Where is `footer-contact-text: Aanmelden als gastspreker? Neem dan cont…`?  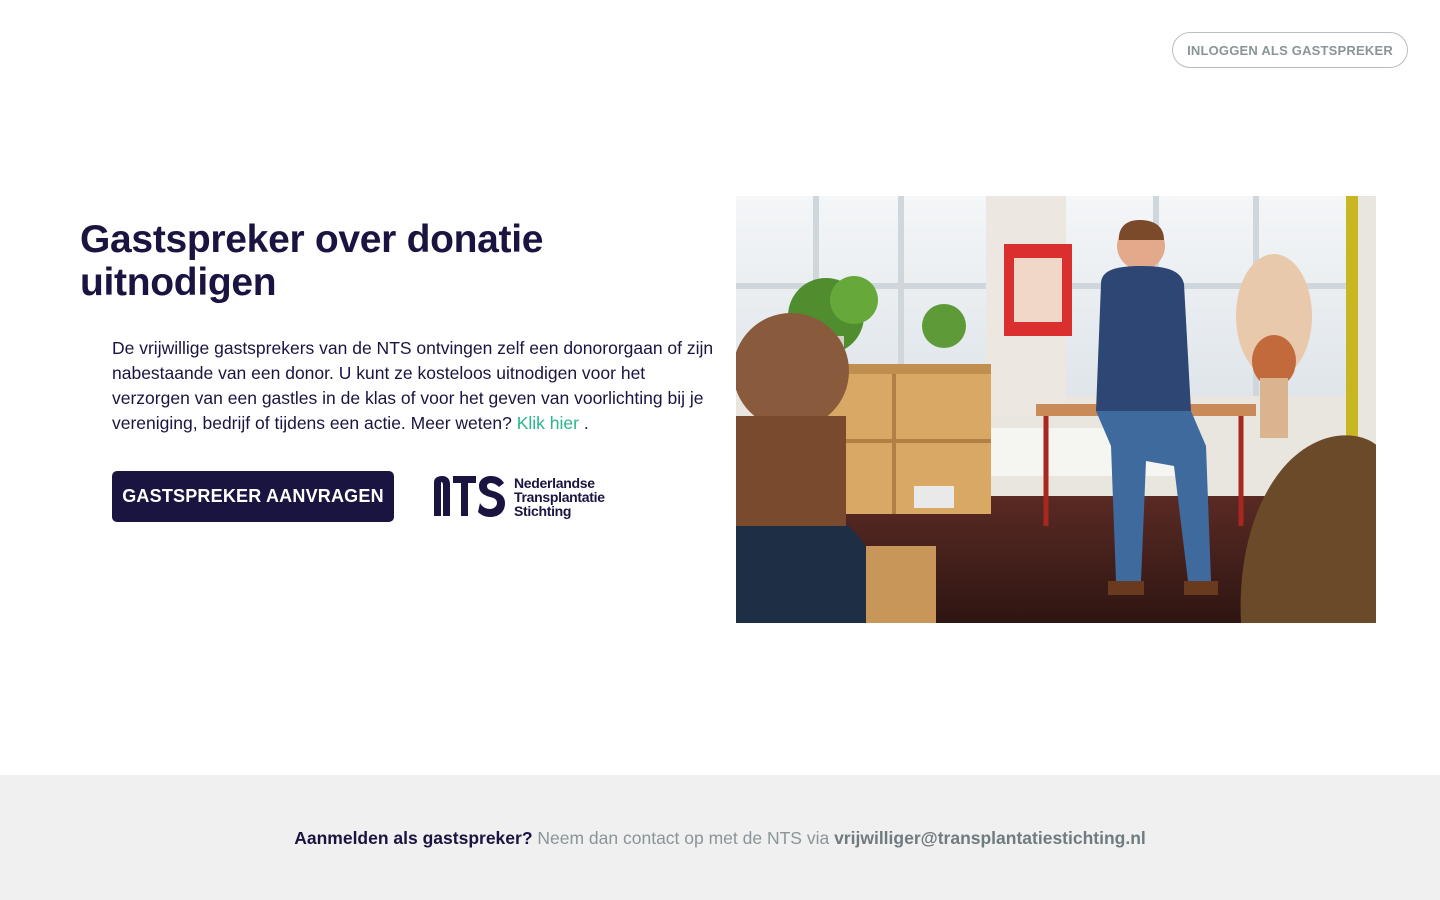 footer-contact-text: Aanmelden als gastspreker? Neem dan cont… is located at coordinates (720, 838).